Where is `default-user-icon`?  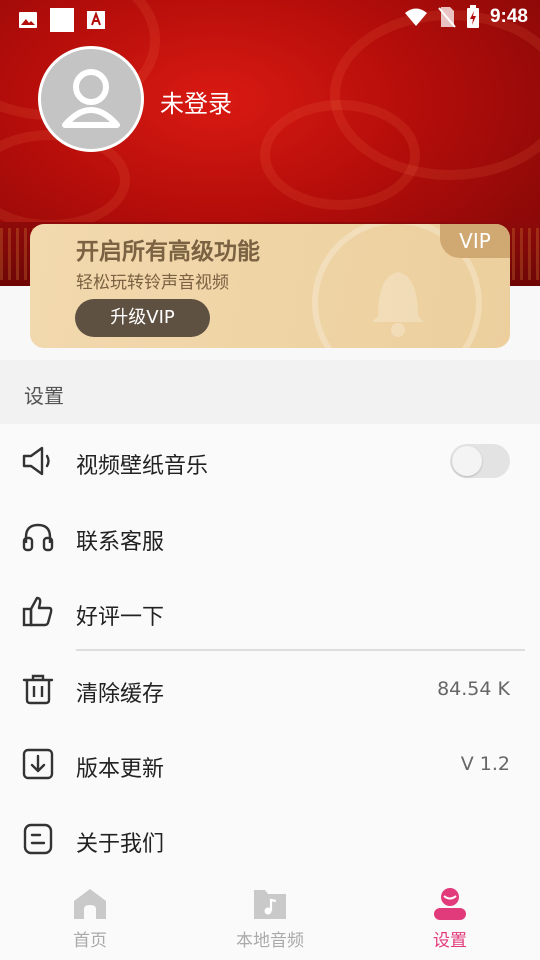 default-user-icon is located at coordinates (91, 98).